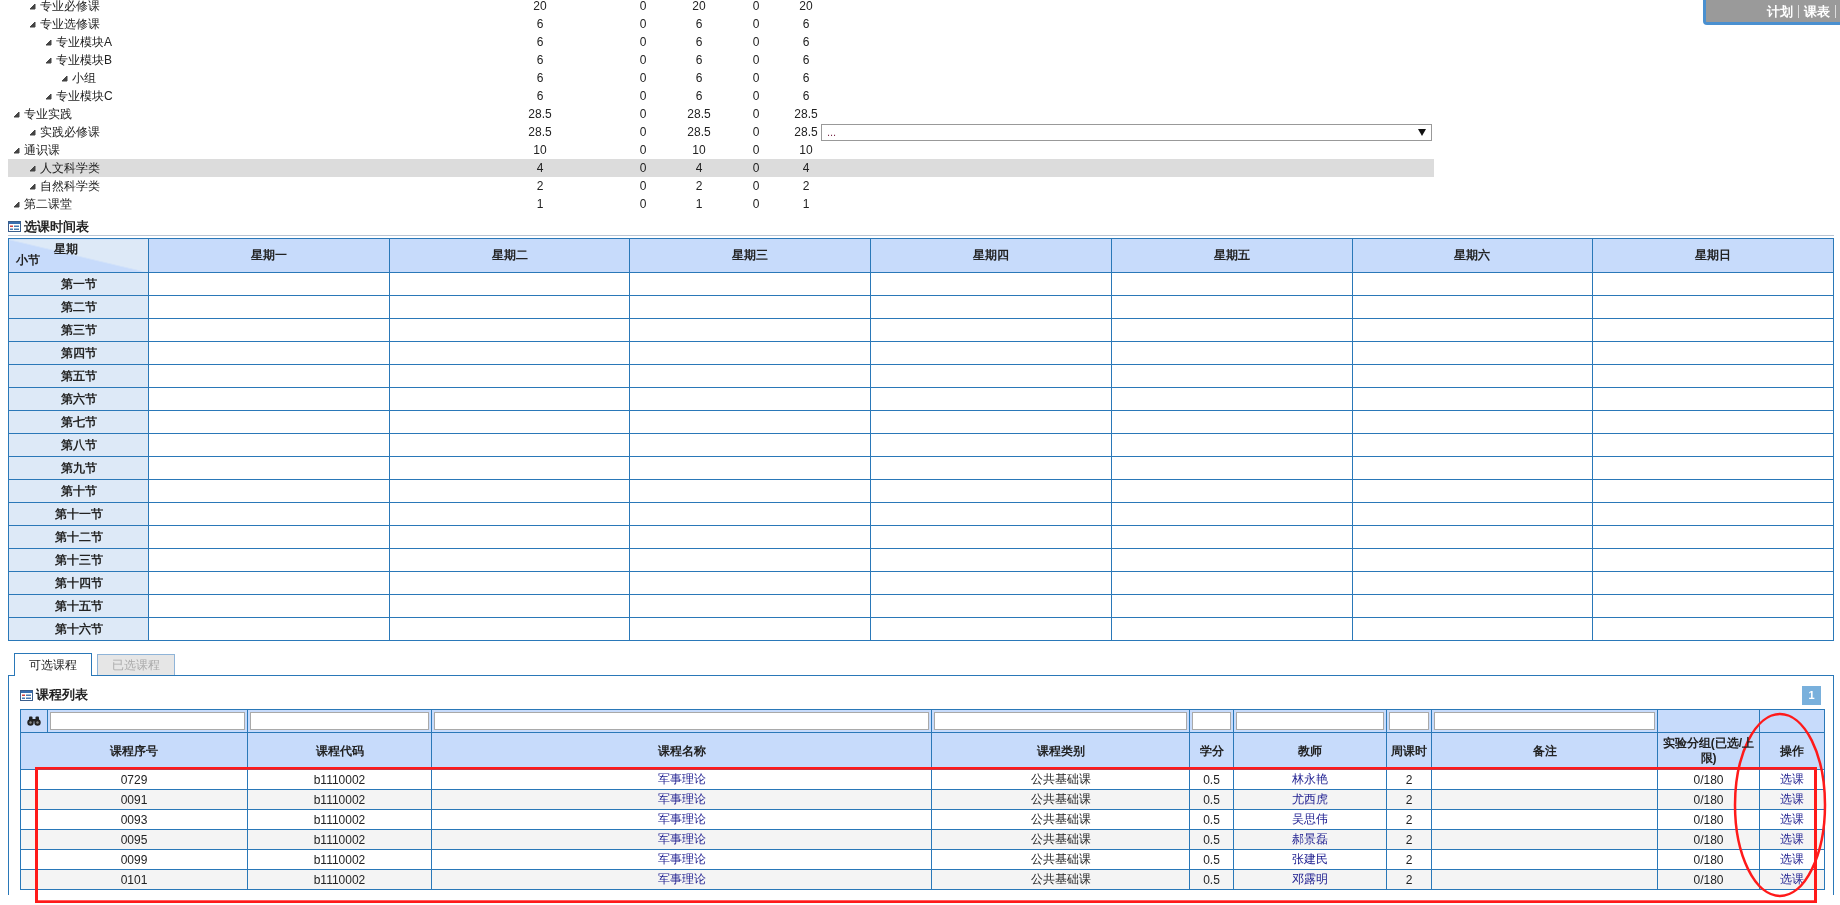 This screenshot has width=1840, height=905. What do you see at coordinates (1310, 799) in the screenshot?
I see `teacher-link: 尤西虎` at bounding box center [1310, 799].